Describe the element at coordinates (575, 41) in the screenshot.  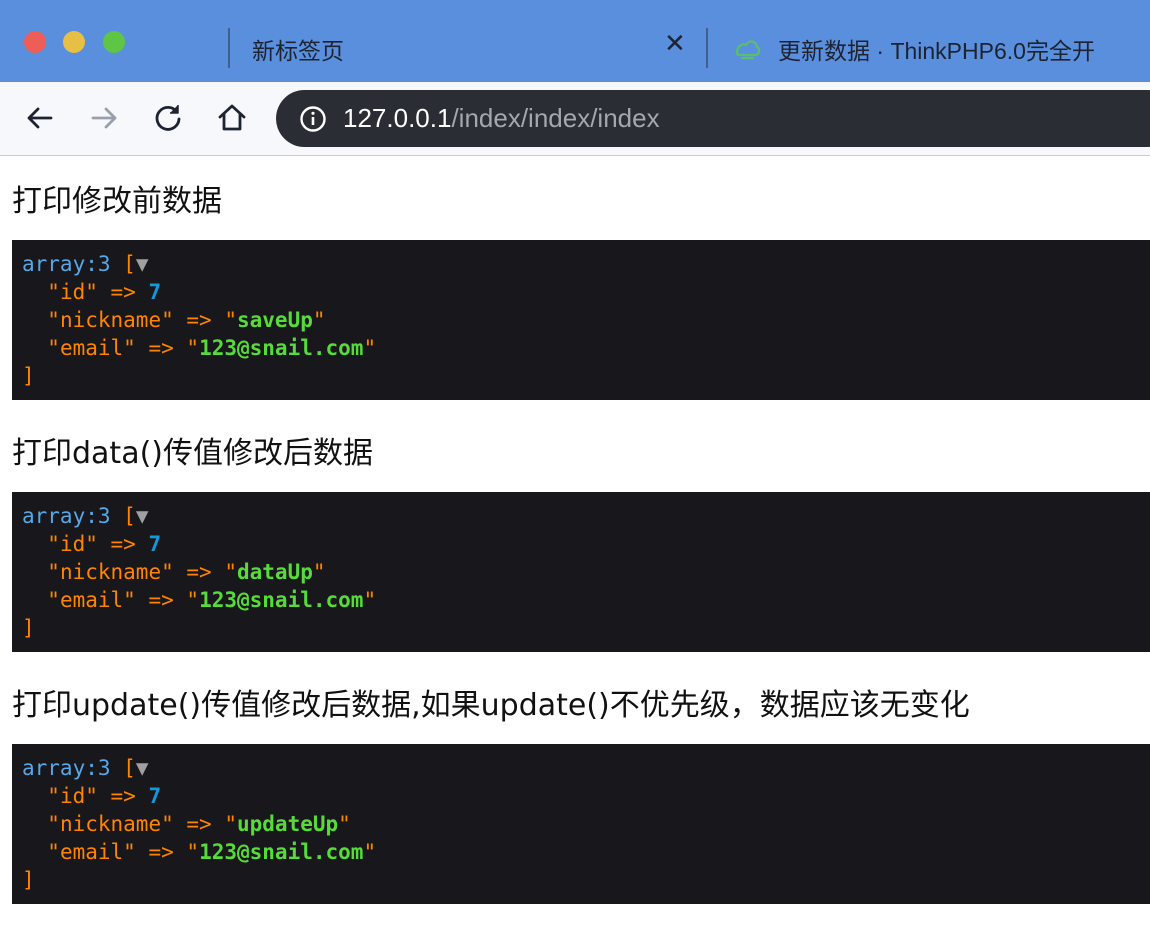
I see `tab-strip: 新标签页 ✕ 更新数据 · ThinkPHP6.0完全开` at that location.